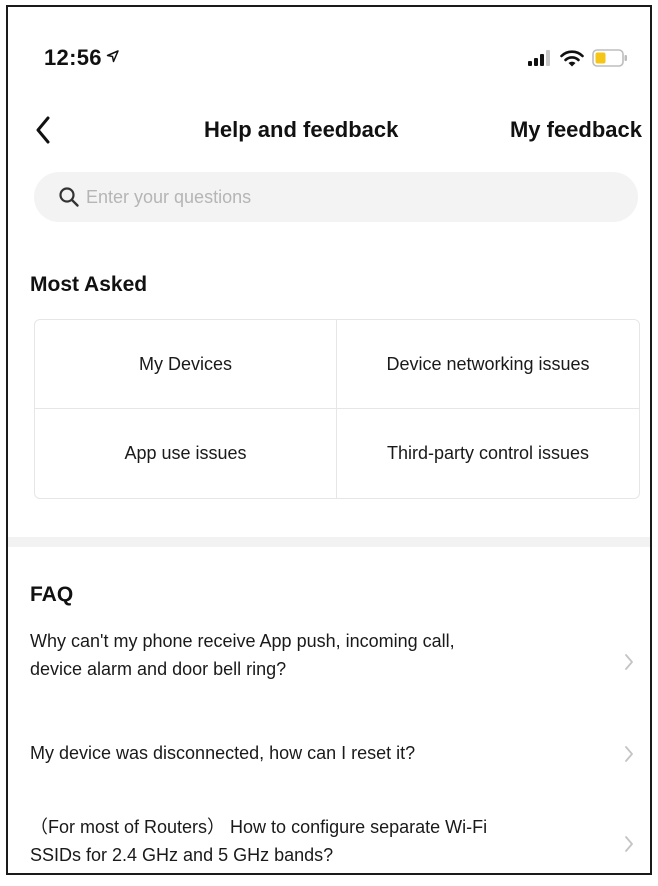 The width and height of the screenshot is (658, 886). I want to click on most-asked-app-use: App use issues, so click(186, 453).